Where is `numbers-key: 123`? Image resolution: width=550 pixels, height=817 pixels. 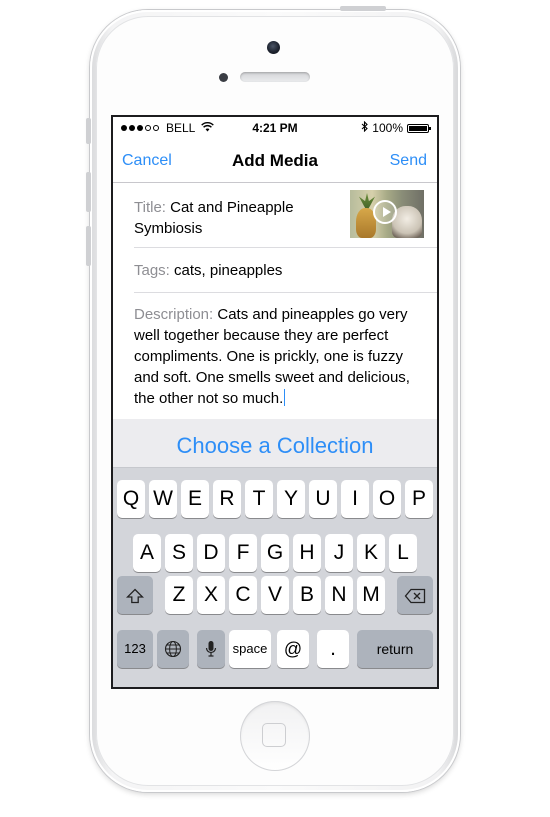 numbers-key: 123 is located at coordinates (135, 649).